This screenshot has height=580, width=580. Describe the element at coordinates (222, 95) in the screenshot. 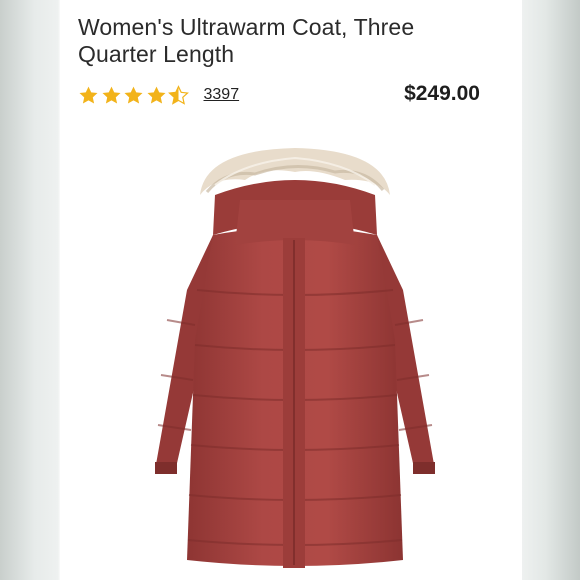

I see `review-count-link: 3397` at that location.